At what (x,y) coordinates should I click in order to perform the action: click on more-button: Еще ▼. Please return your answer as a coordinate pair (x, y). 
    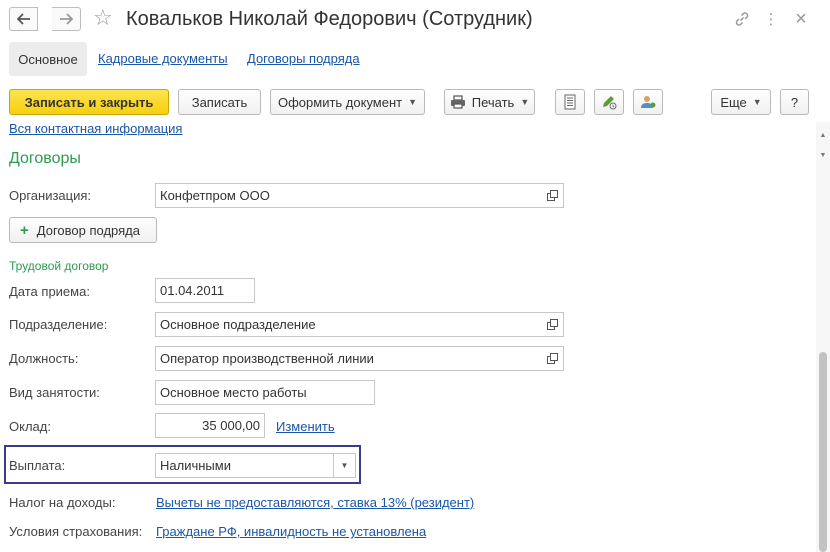
    Looking at the image, I should click on (741, 102).